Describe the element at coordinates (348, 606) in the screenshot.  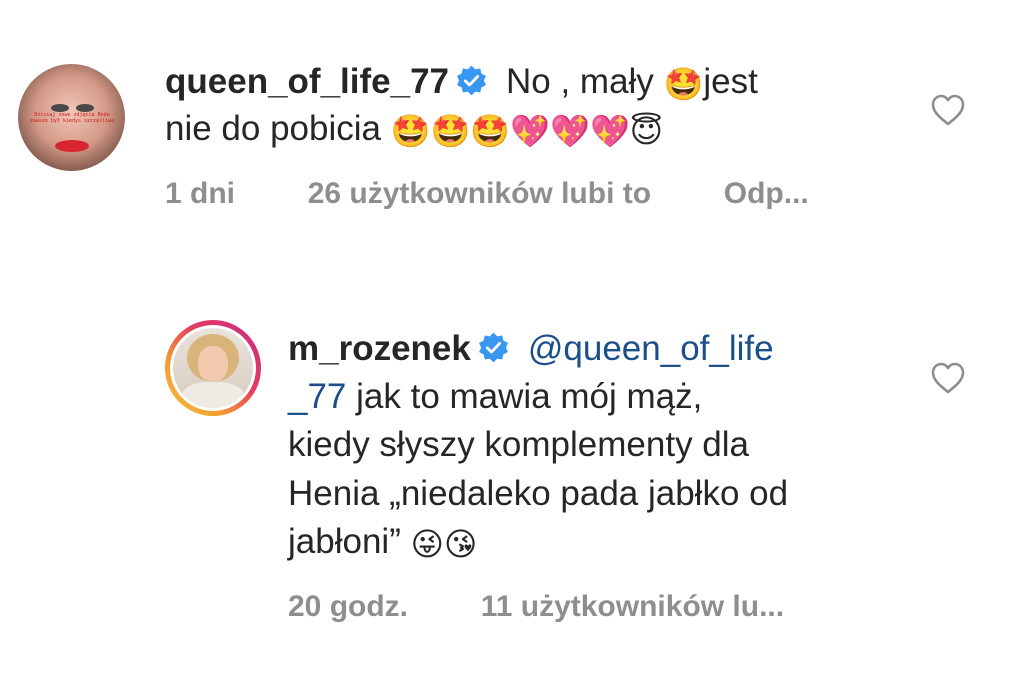
I see `comment-time: 20 godz.` at that location.